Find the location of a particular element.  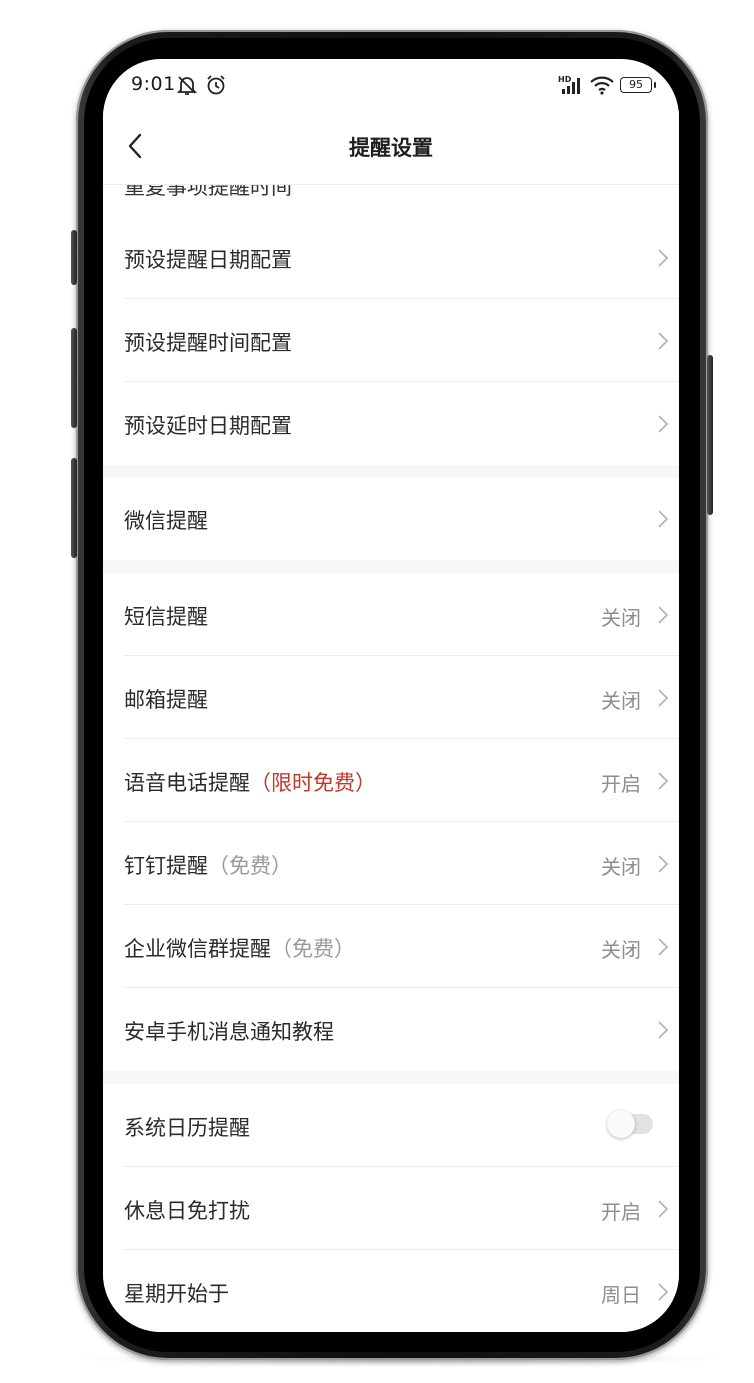

row-delay-date-config: 预设延时日期配置 is located at coordinates (391, 424).